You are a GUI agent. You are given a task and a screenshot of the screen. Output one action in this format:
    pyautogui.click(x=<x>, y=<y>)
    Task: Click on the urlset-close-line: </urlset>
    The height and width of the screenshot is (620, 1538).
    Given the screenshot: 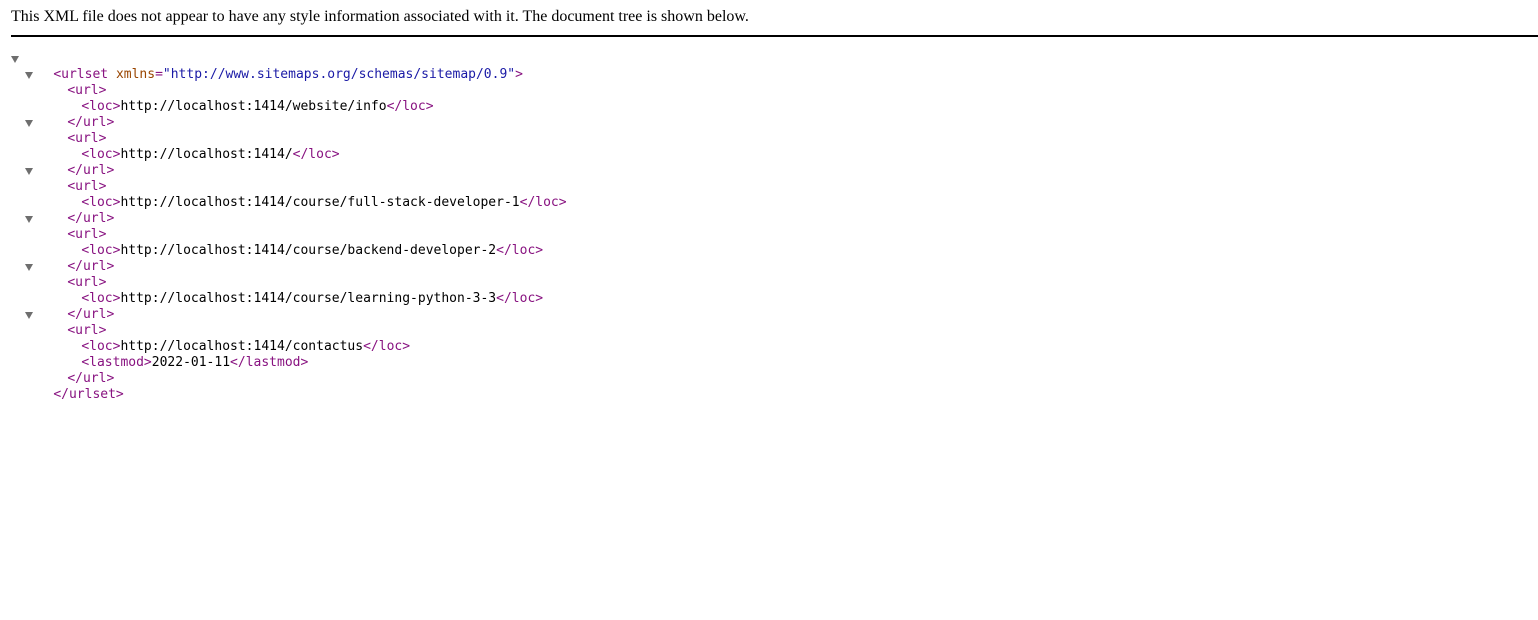 What is the action you would take?
    pyautogui.click(x=283, y=386)
    